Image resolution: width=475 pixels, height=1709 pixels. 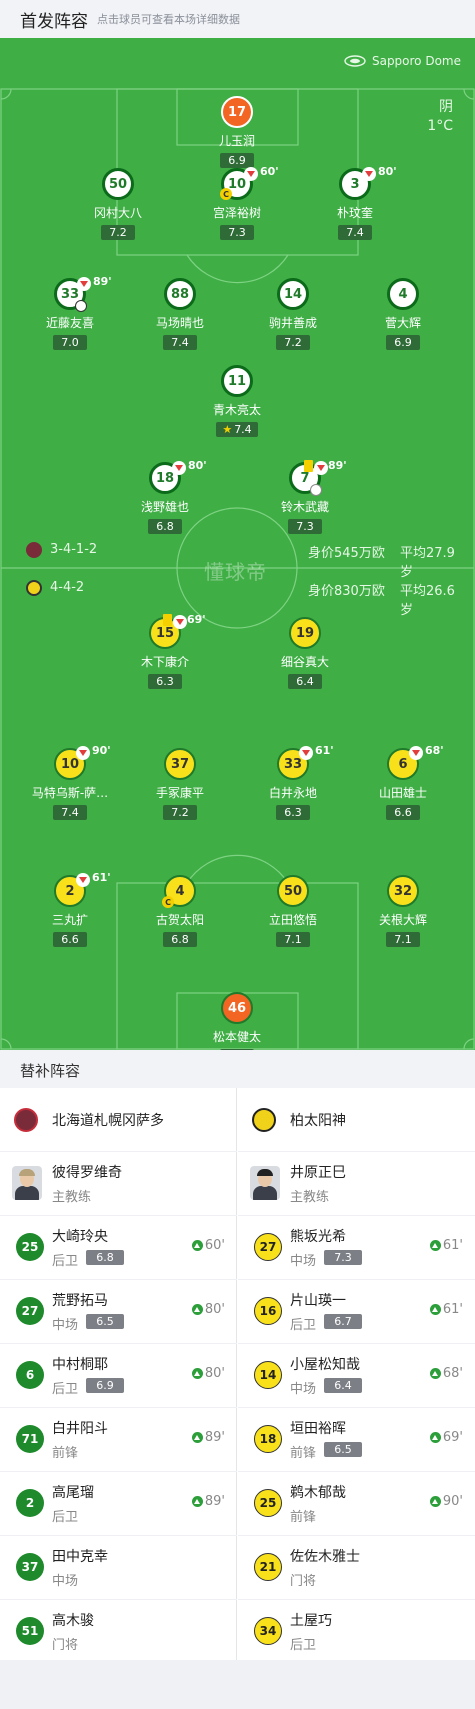 What do you see at coordinates (70, 312) in the screenshot?
I see `home-player: 33 89' 近藤友喜 7.0` at bounding box center [70, 312].